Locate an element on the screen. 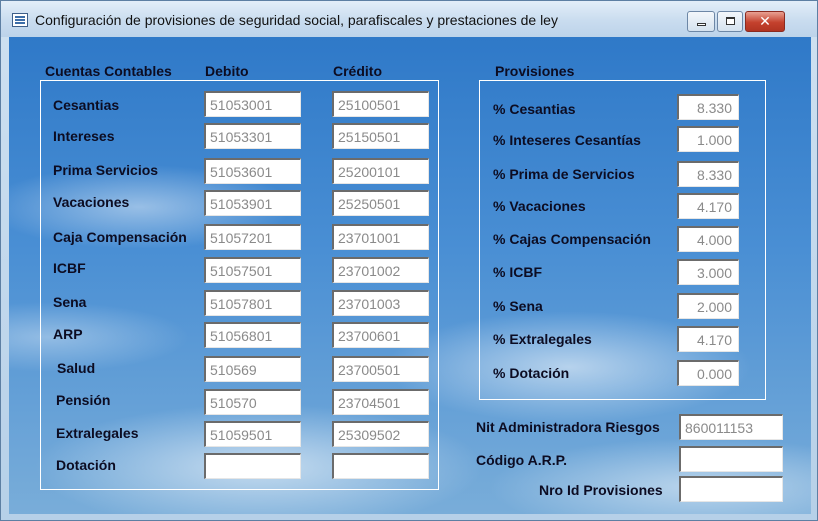  provision-field-prima-servicios: 8.330 is located at coordinates (708, 174).